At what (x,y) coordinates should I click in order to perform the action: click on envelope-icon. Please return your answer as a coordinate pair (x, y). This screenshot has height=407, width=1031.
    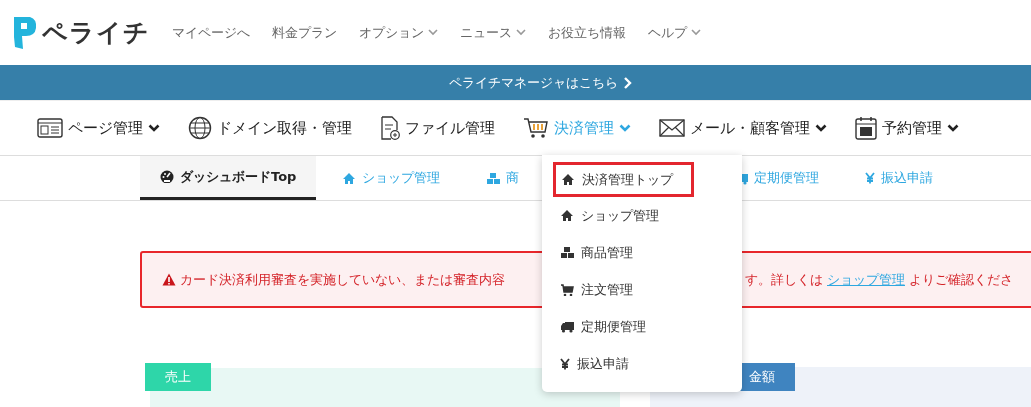
    Looking at the image, I should click on (672, 128).